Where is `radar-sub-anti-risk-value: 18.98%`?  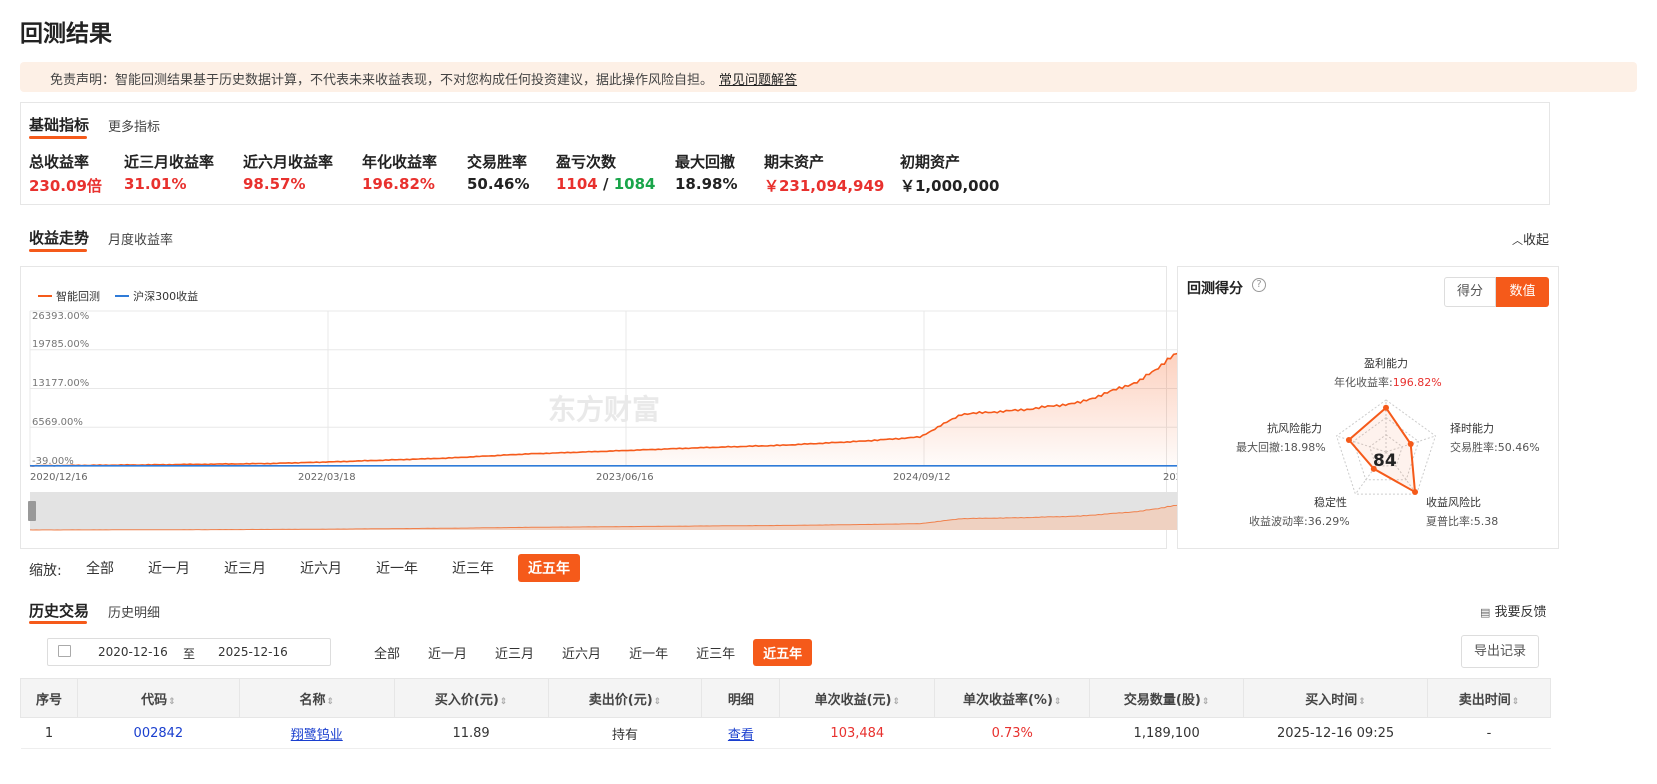
radar-sub-anti-risk-value: 18.98% is located at coordinates (1304, 447).